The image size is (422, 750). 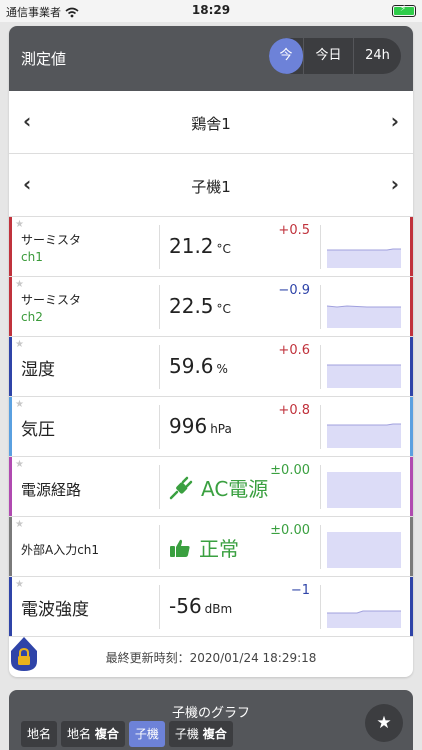 I want to click on sensor-row-power-path: ★ 電源経路 AC電源 ±0.00, so click(x=211, y=487).